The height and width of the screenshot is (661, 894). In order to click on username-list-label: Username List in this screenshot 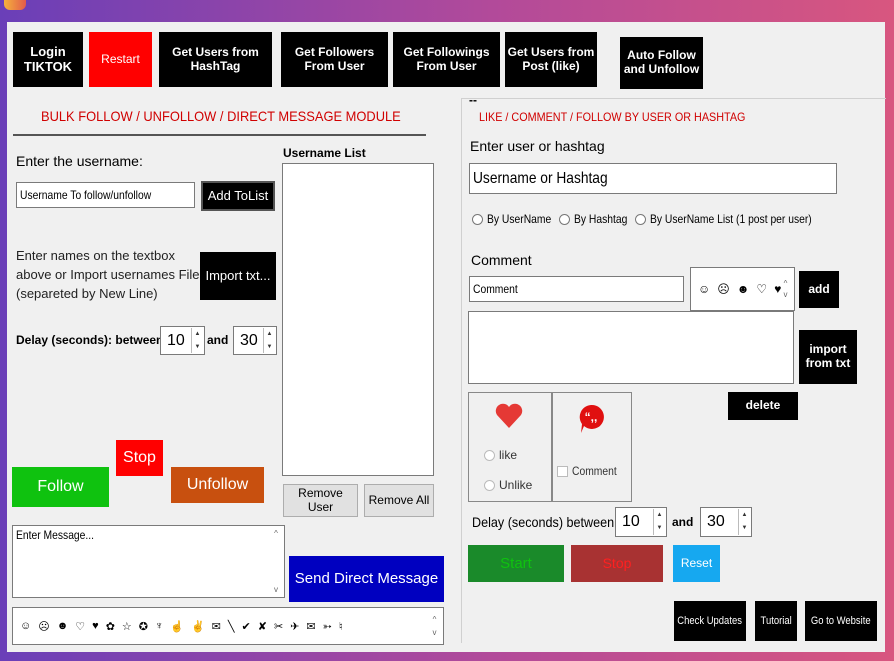, I will do `click(324, 153)`.